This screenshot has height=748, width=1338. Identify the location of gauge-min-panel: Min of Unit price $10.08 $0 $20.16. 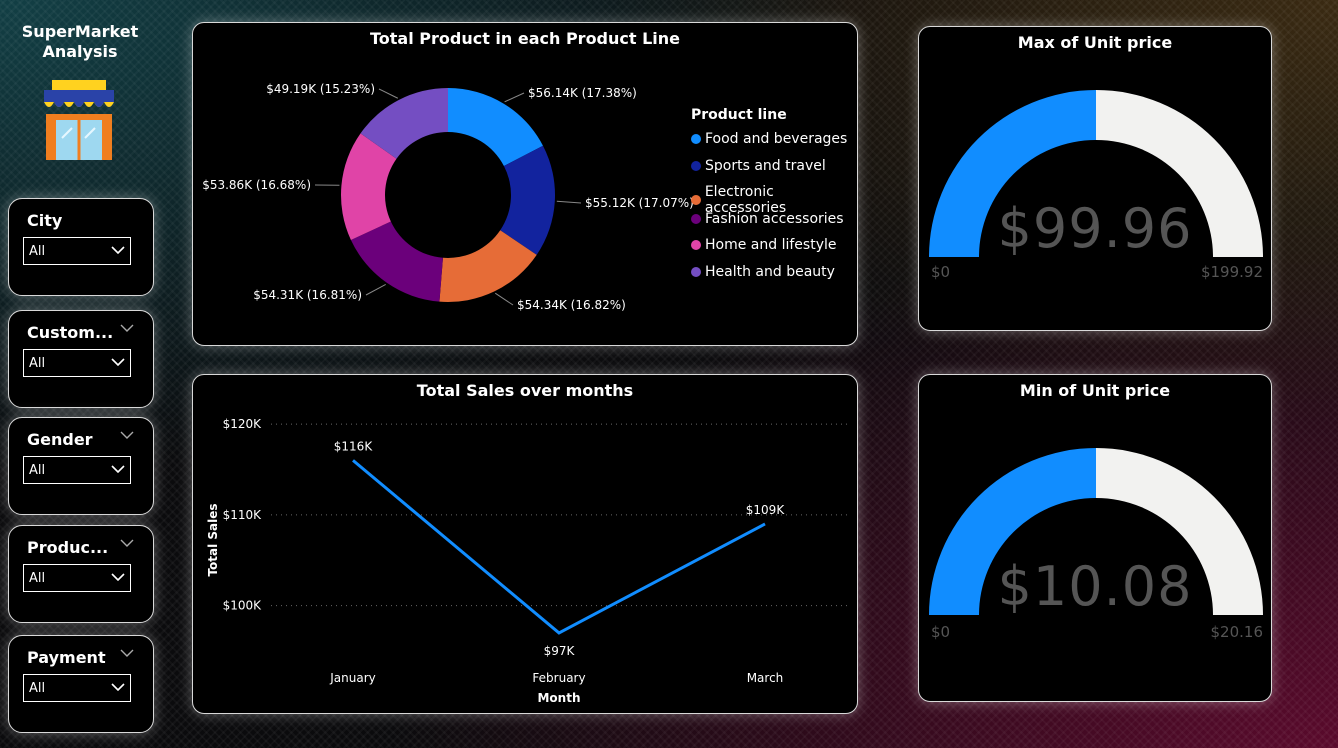
(1095, 538).